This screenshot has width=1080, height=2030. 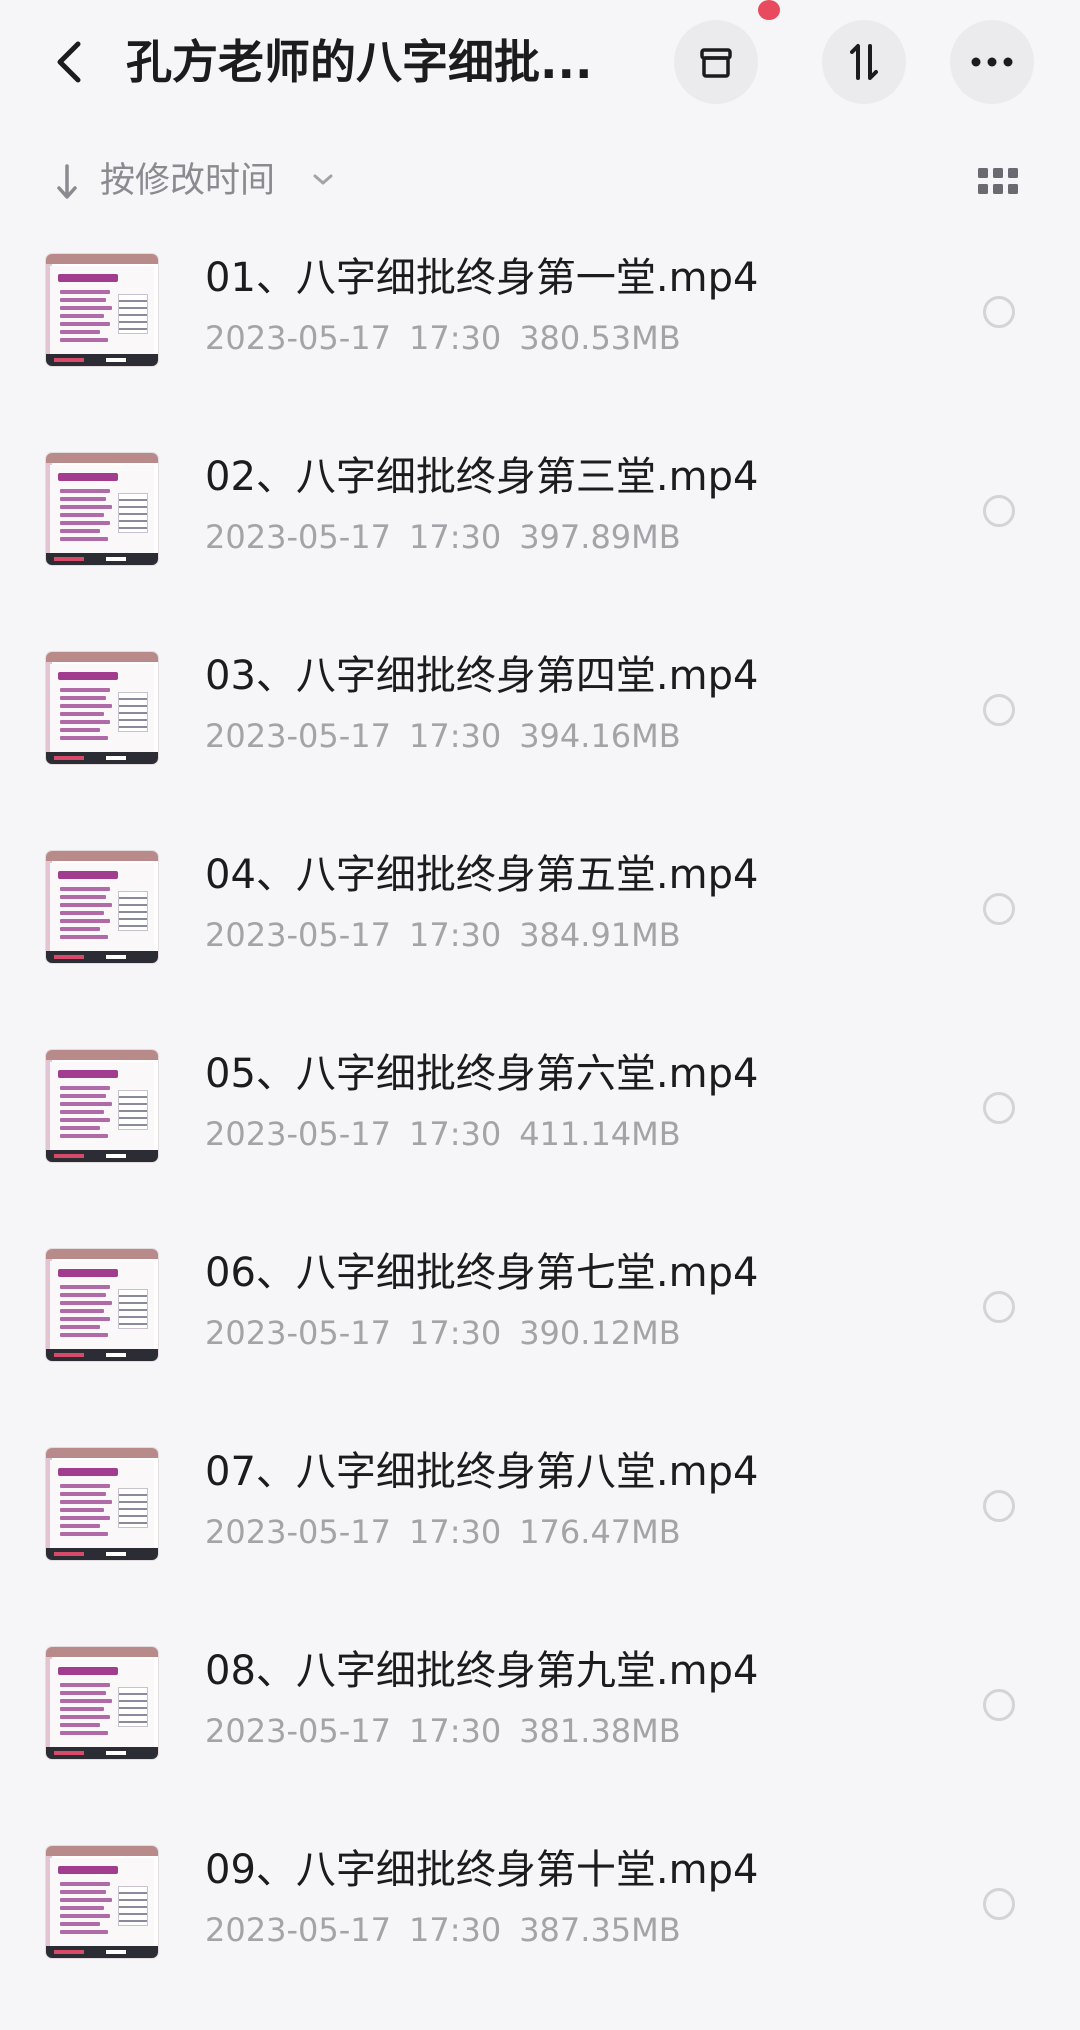 I want to click on file-meta: 2023-05-17 17:30 176.47MB, so click(x=452, y=1532).